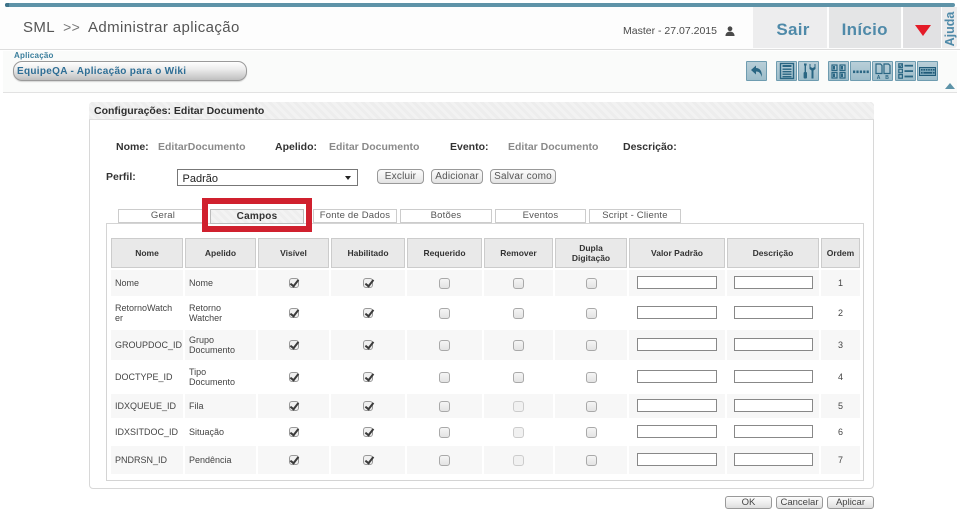  I want to click on svg-text: A, so click(879, 78).